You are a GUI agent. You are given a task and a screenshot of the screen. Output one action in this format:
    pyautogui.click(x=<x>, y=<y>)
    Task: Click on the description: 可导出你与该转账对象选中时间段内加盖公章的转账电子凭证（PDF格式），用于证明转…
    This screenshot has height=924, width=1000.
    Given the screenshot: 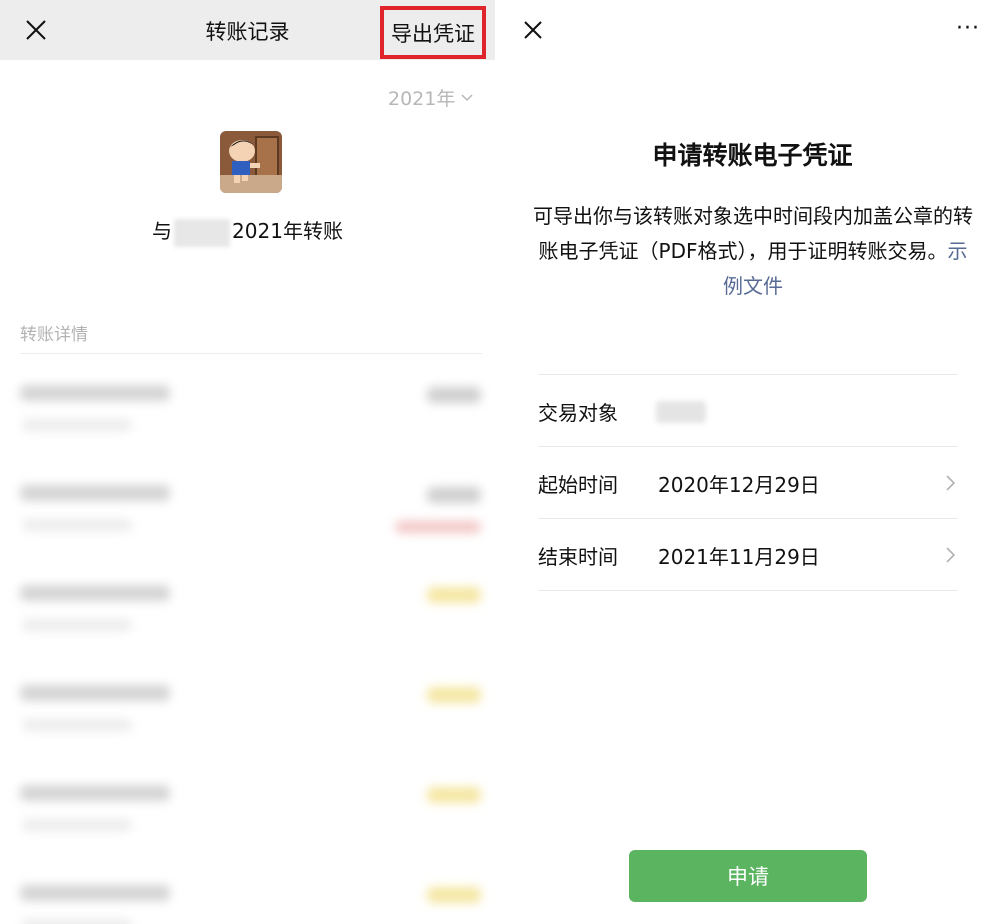 What is the action you would take?
    pyautogui.click(x=753, y=251)
    